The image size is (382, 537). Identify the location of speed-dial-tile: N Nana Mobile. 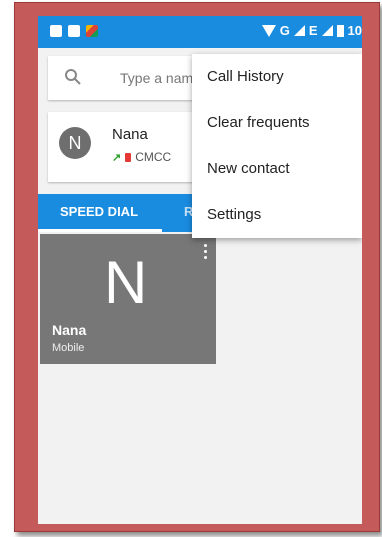
(128, 299).